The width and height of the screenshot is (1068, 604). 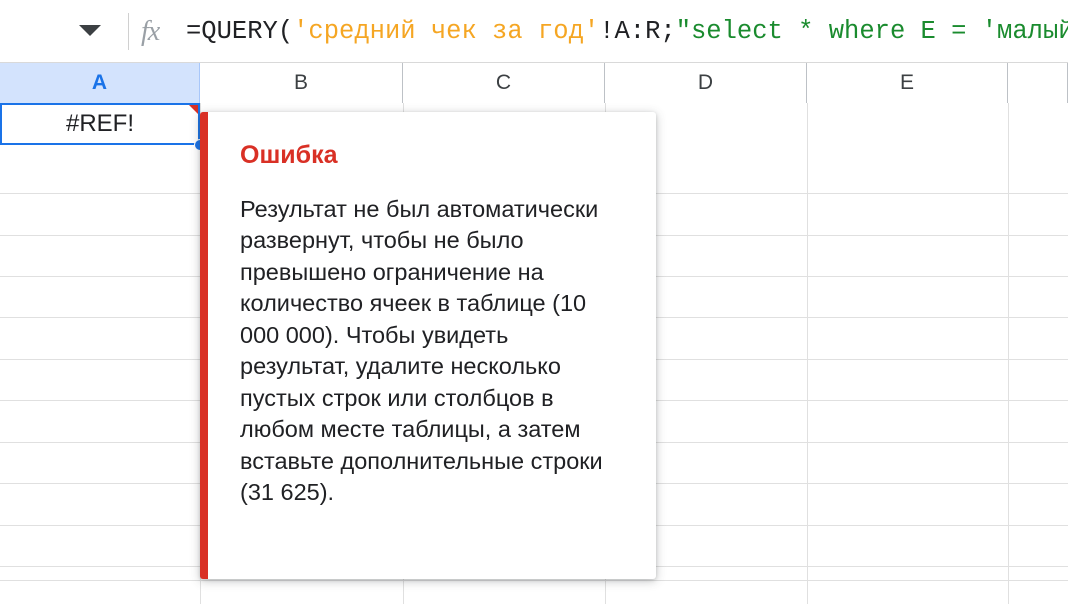 I want to click on chevron-down-icon, so click(x=90, y=30).